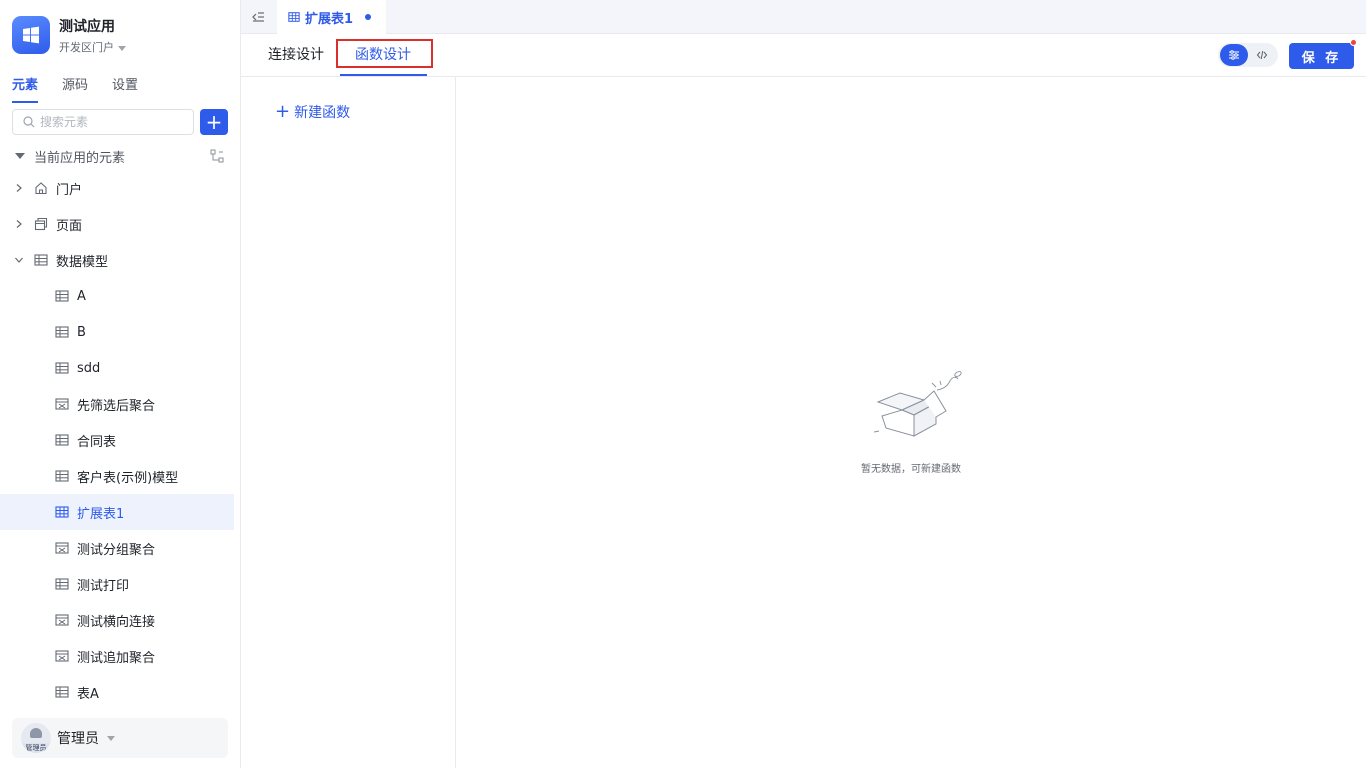  I want to click on unsaved-indicator, so click(368, 17).